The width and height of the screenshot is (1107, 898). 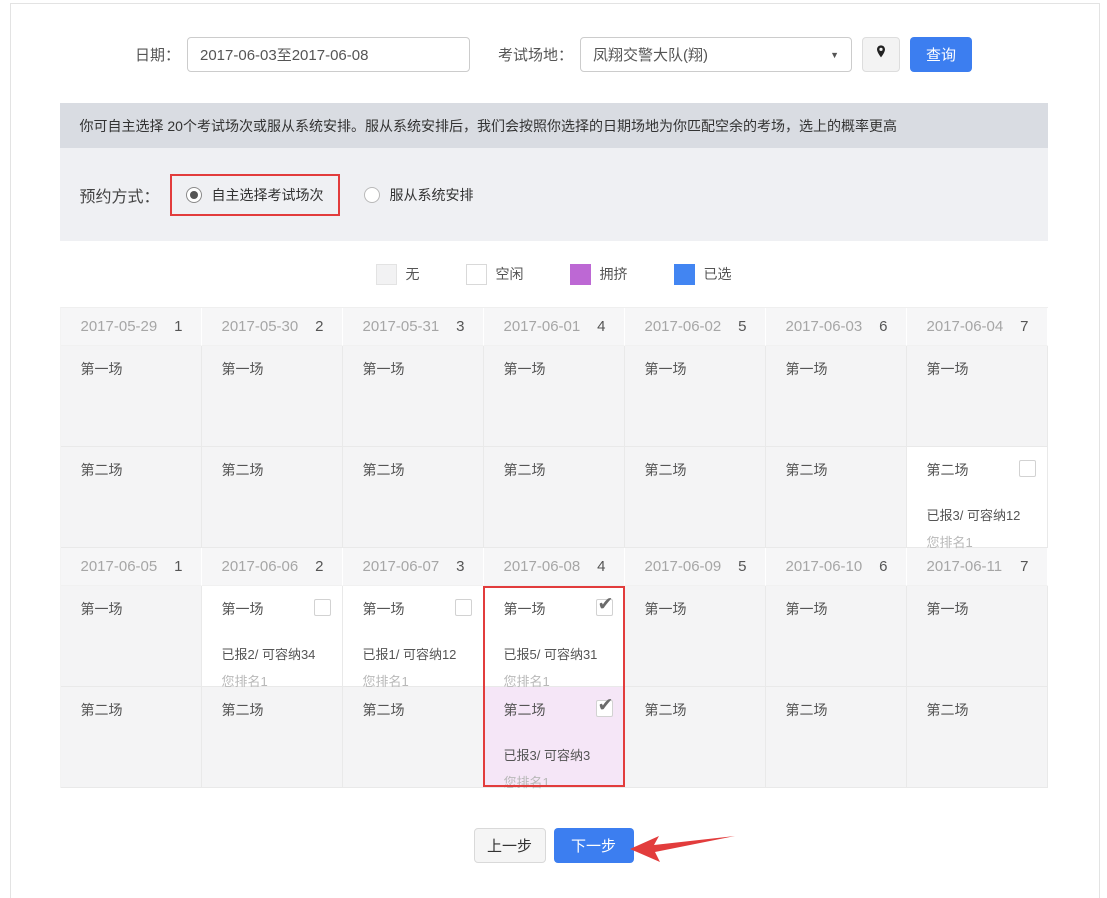 I want to click on day-number: 5, so click(x=742, y=326).